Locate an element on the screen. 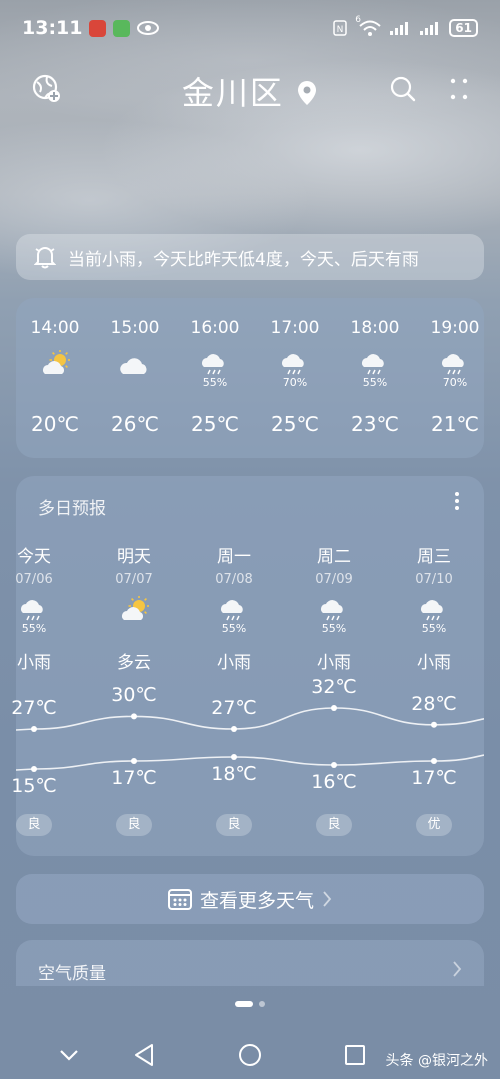 The height and width of the screenshot is (1079, 500). low-temp-label: 18℃ is located at coordinates (234, 774).